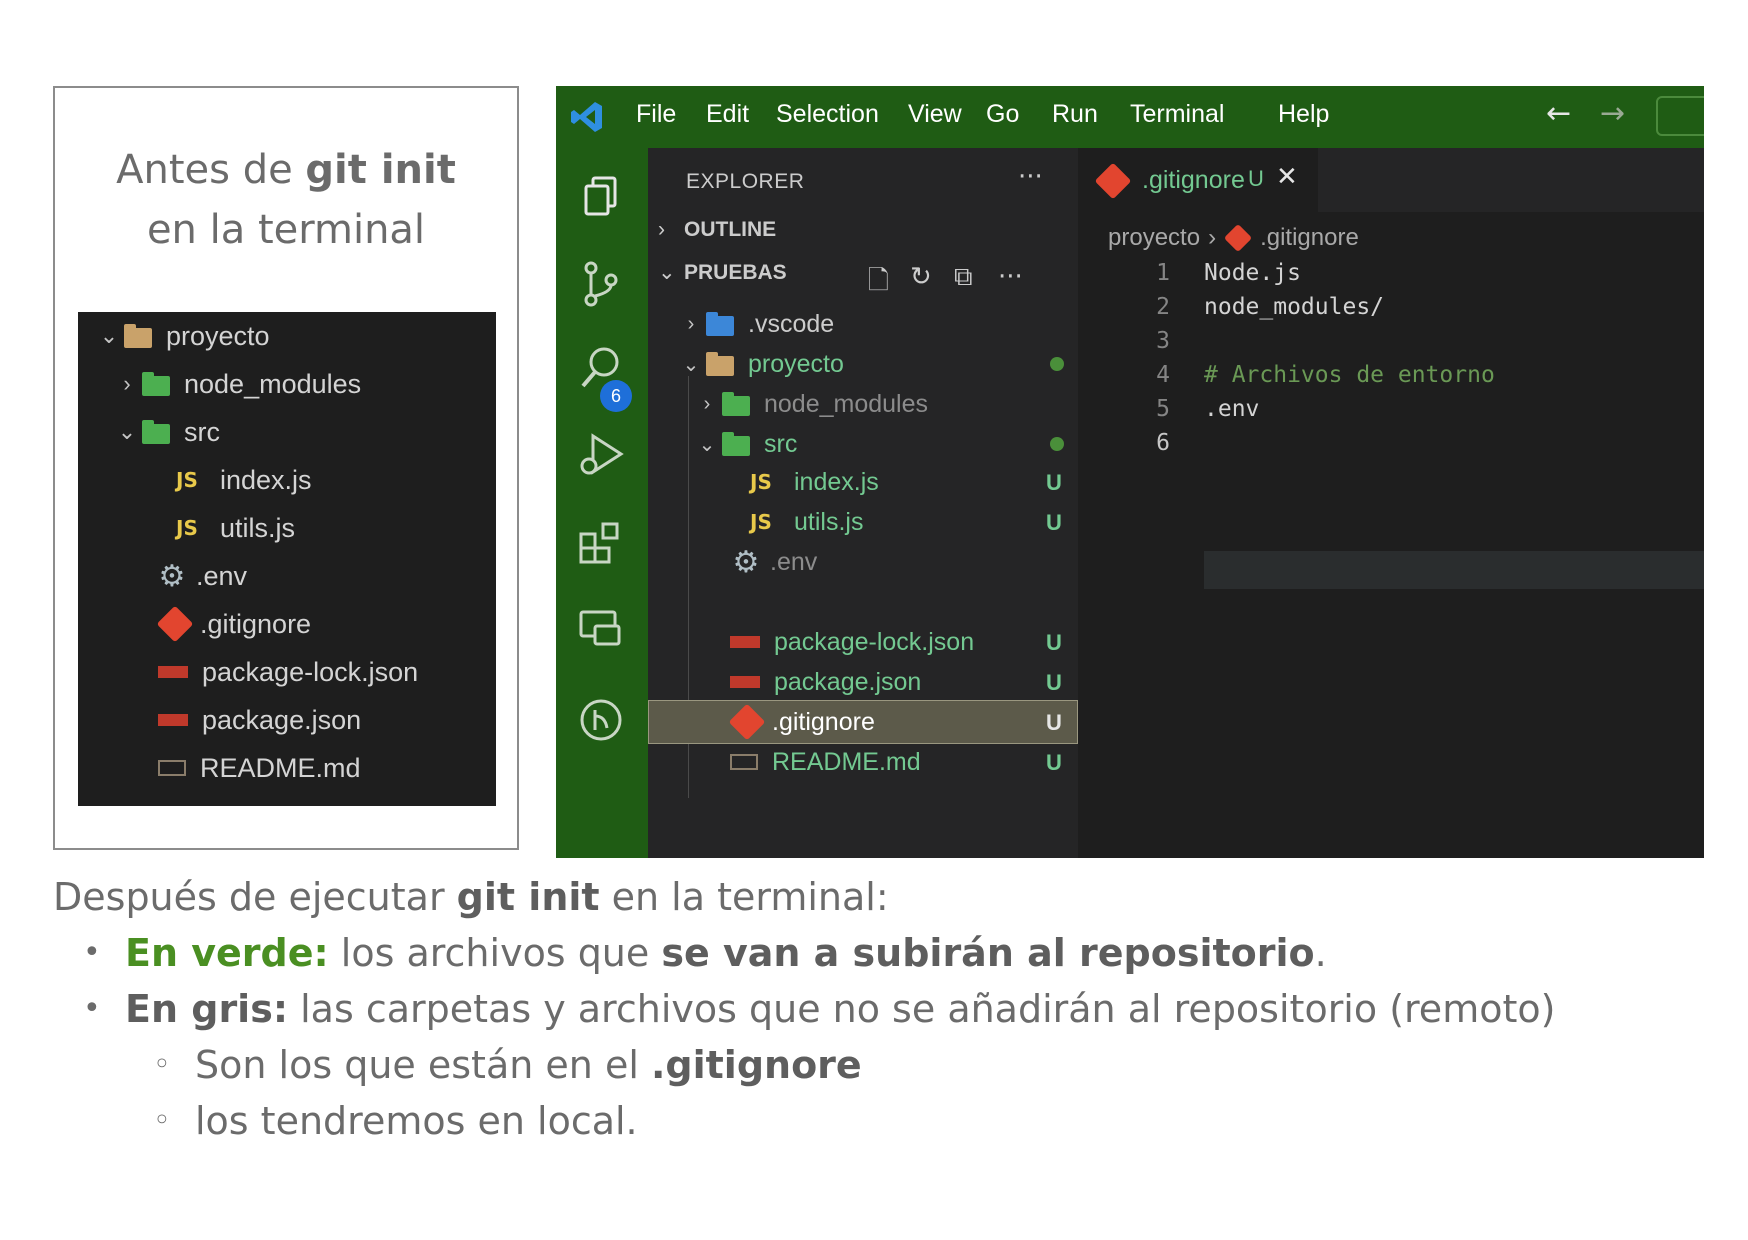 This screenshot has height=1240, width=1748. What do you see at coordinates (1391, 180) in the screenshot?
I see `tab-bar: .gitignore U ✕` at bounding box center [1391, 180].